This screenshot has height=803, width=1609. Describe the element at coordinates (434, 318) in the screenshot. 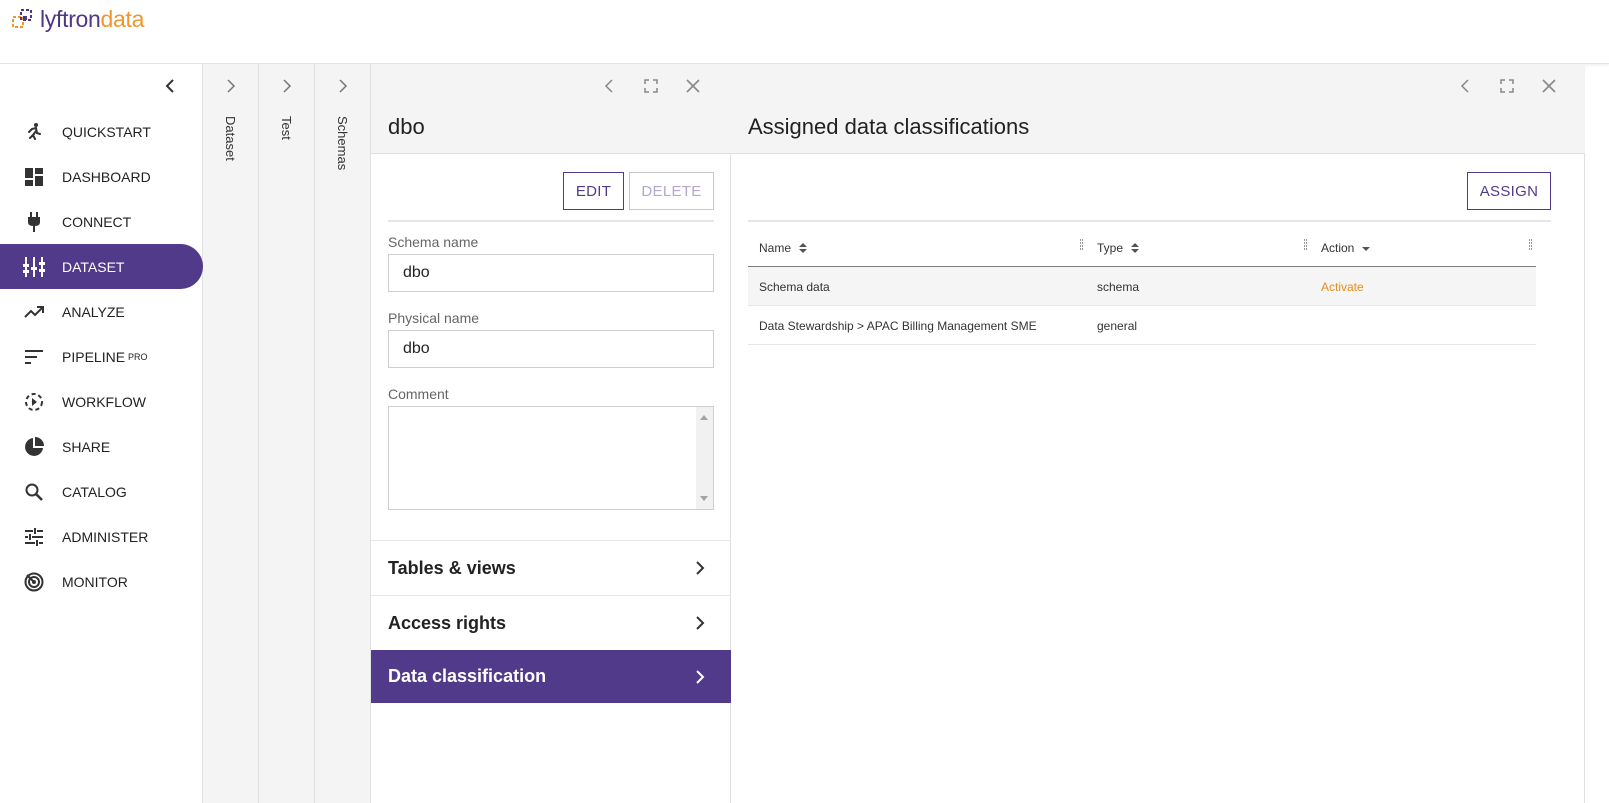

I see `physical-name-label: Physical name` at that location.